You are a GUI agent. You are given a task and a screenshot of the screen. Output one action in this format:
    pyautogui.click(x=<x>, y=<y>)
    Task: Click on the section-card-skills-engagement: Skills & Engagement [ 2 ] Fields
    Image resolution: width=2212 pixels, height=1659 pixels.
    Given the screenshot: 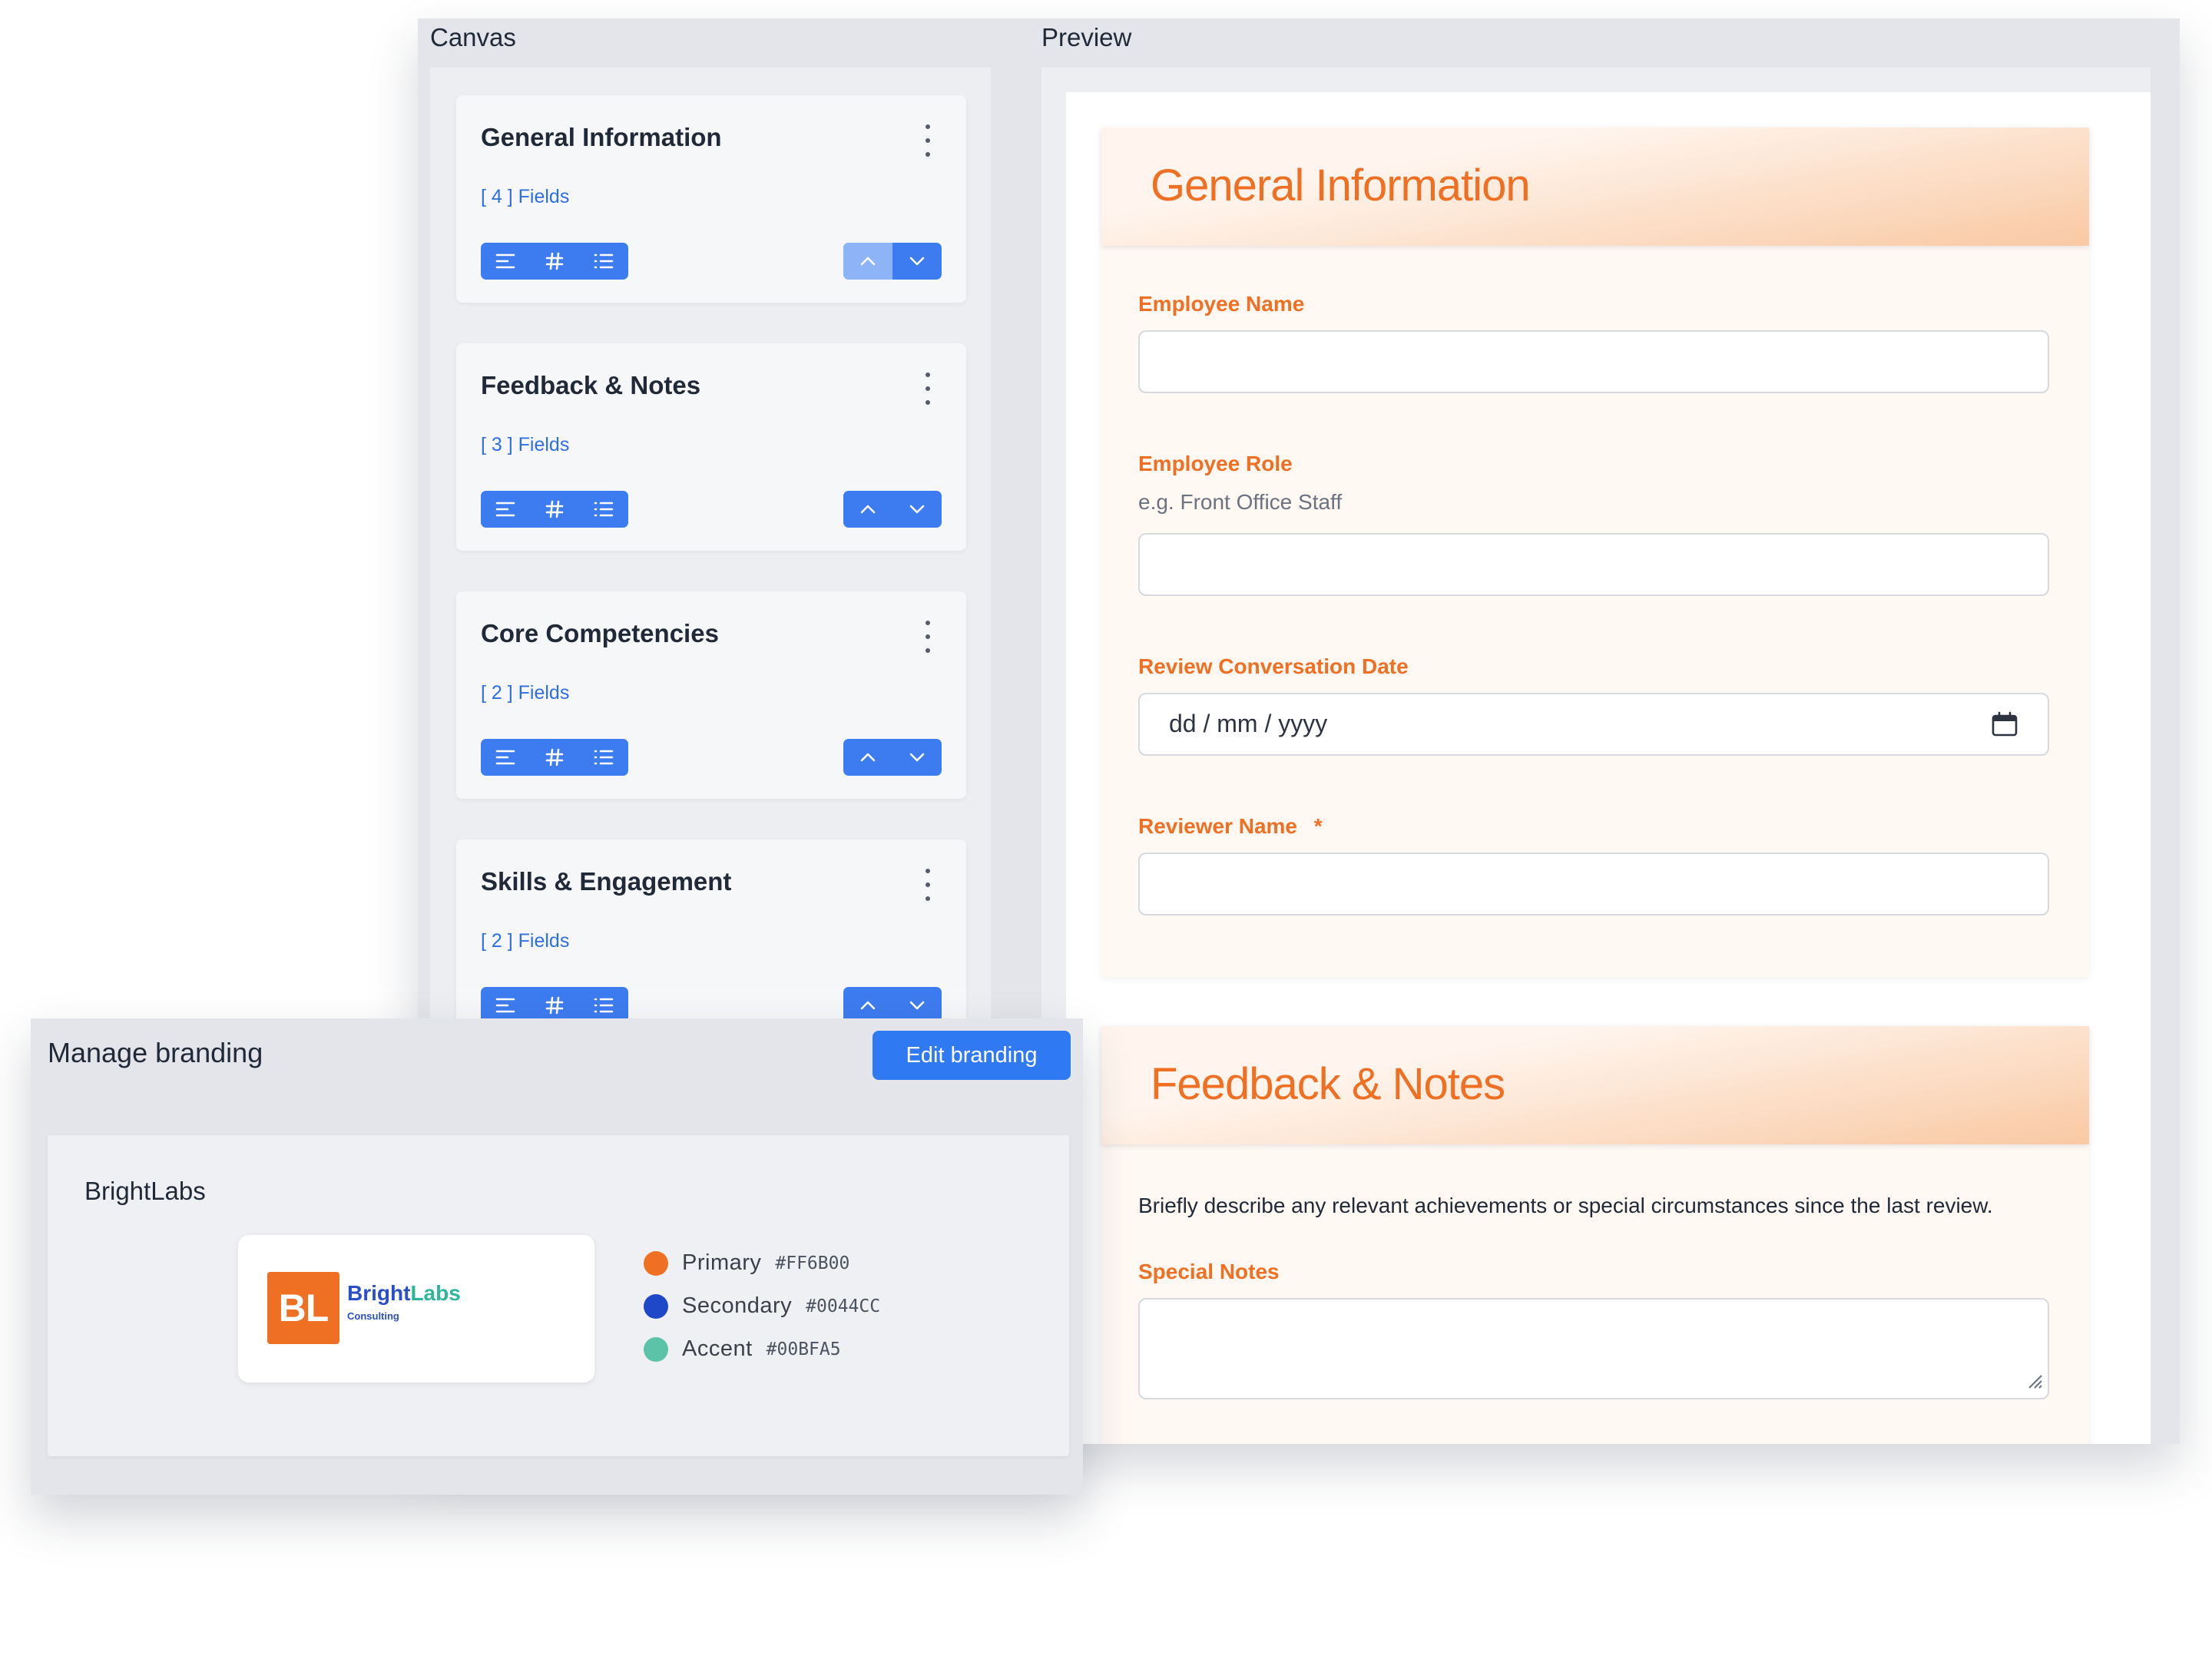 What is the action you would take?
    pyautogui.click(x=711, y=943)
    